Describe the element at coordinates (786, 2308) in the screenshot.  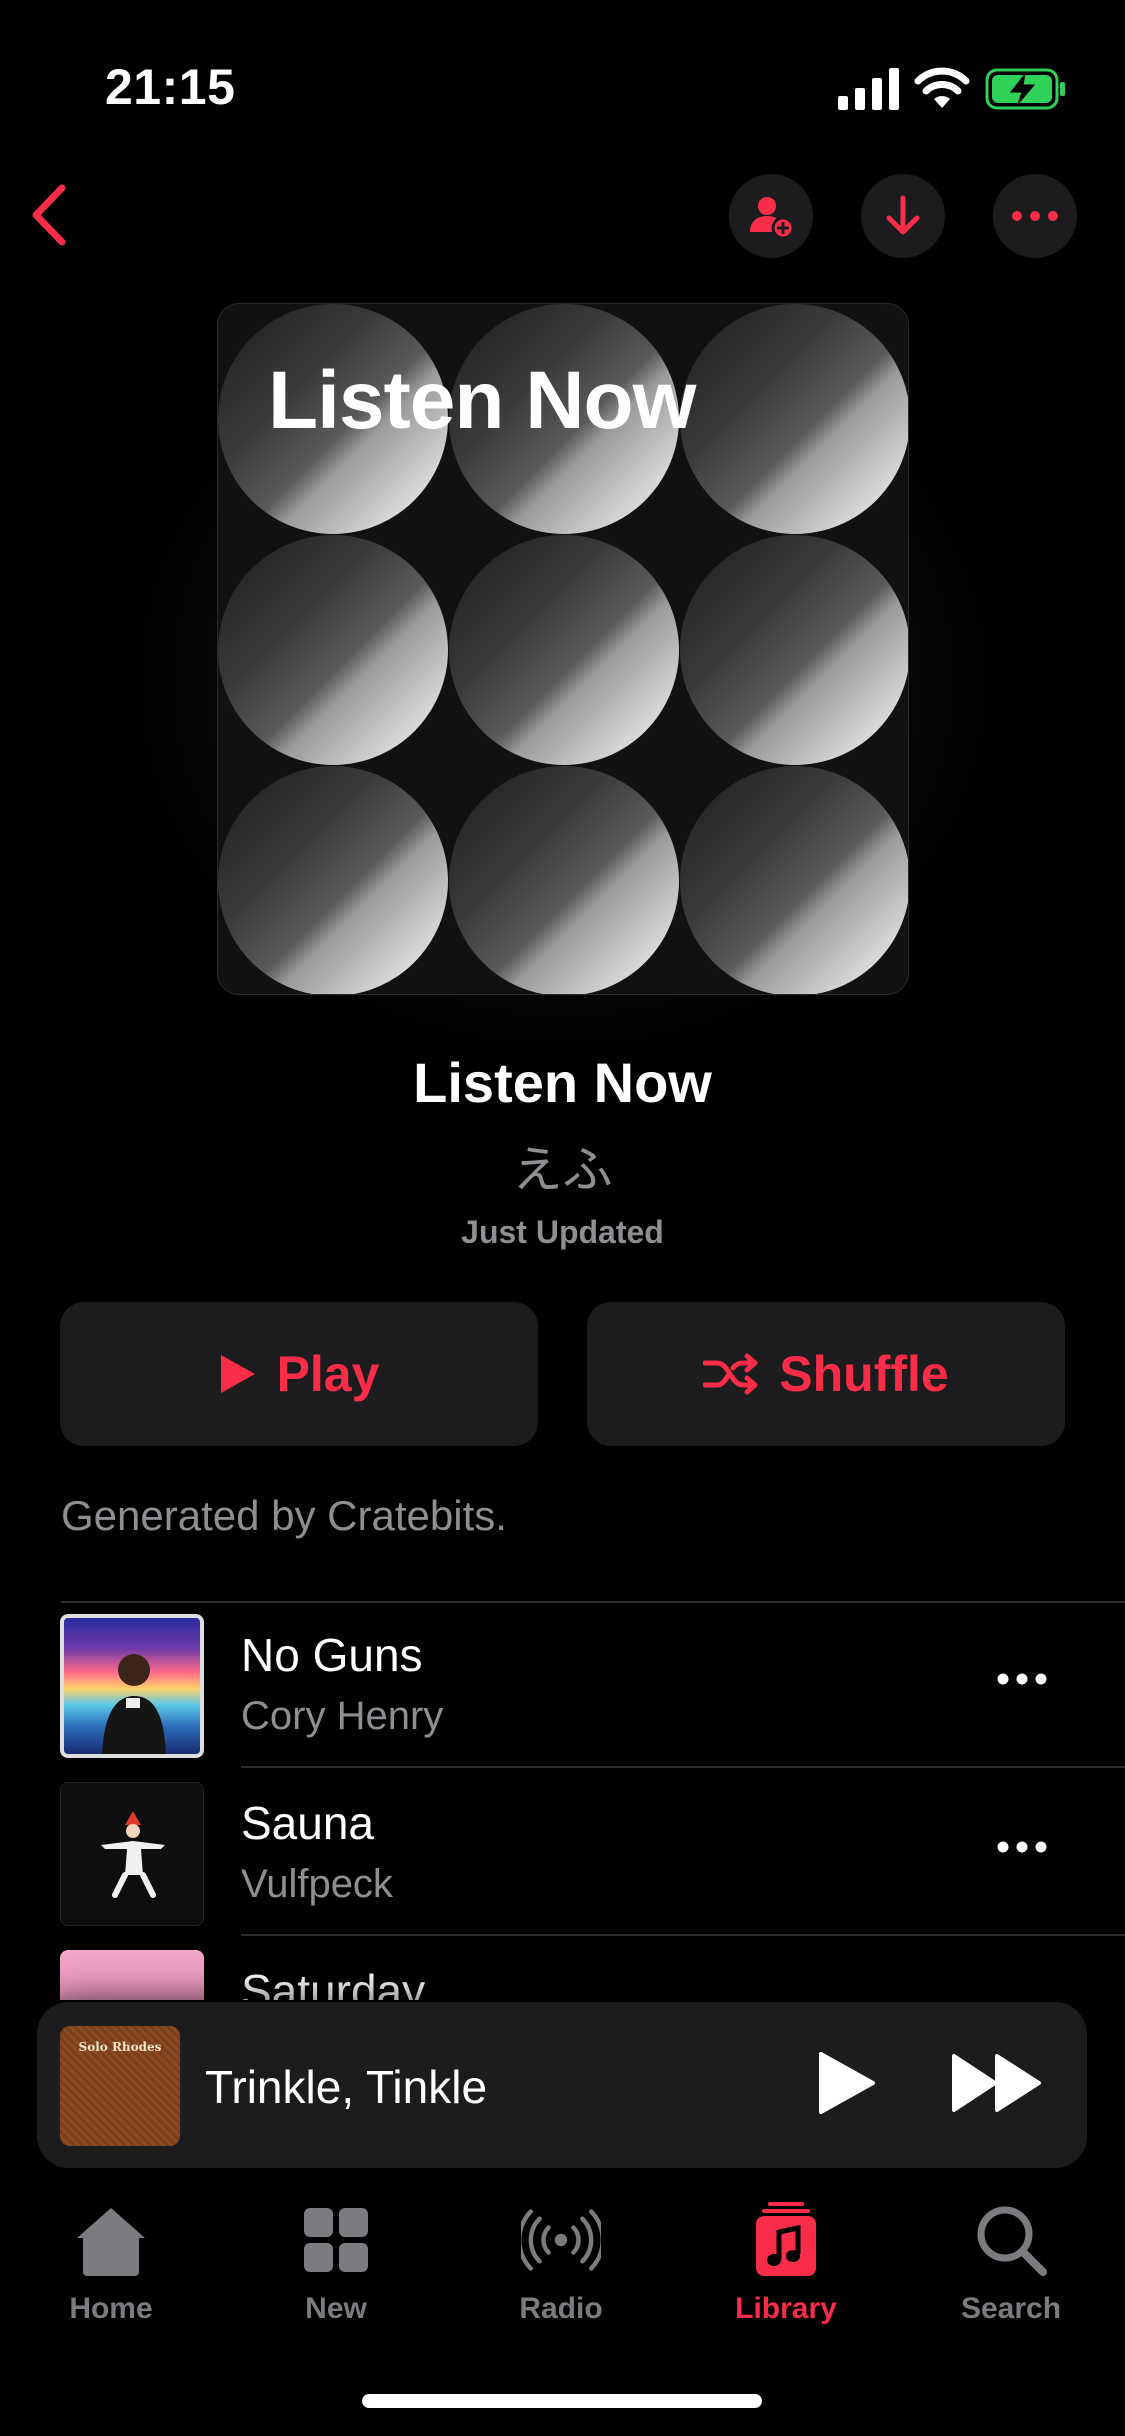
I see `tab-label: Library` at that location.